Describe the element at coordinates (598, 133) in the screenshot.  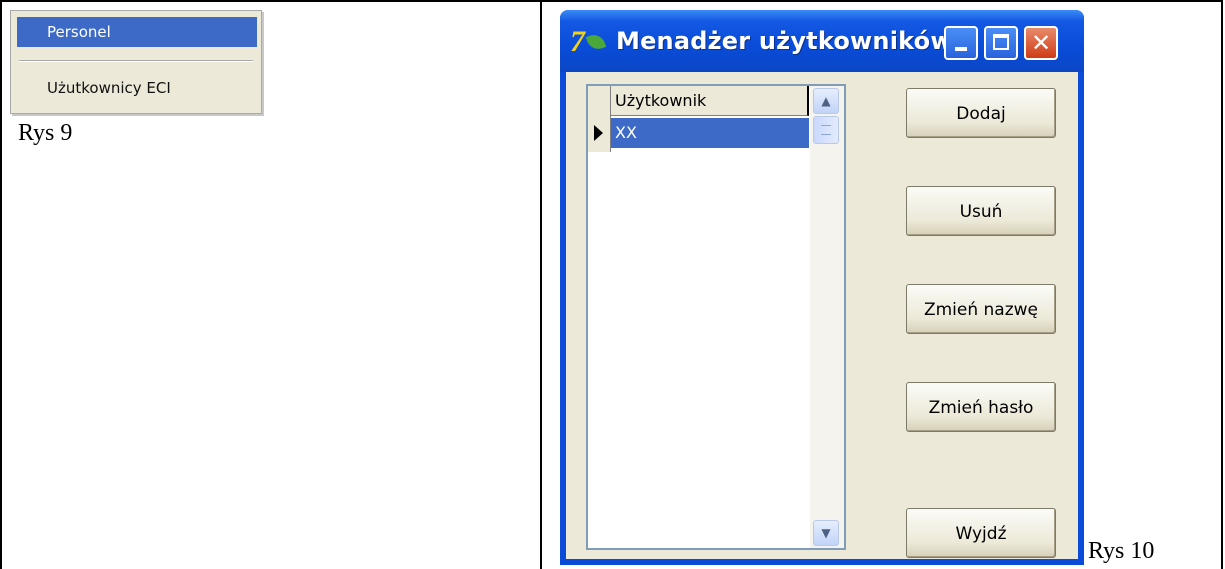
I see `row-pointer-icon` at that location.